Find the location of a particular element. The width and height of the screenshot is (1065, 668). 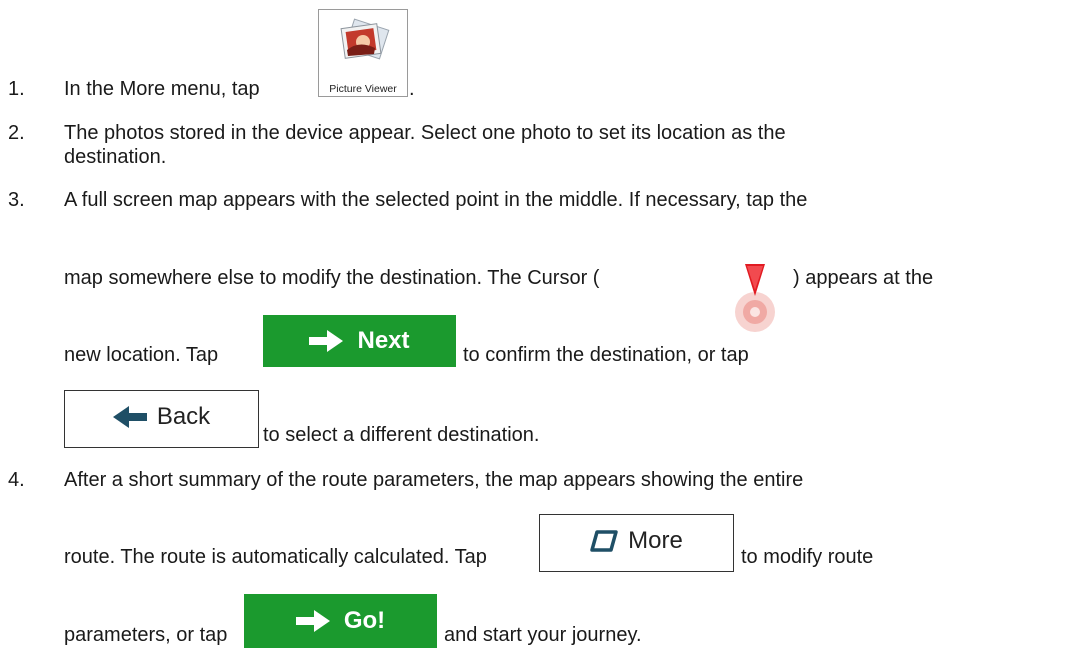

go-button-label: Go! is located at coordinates (364, 620).